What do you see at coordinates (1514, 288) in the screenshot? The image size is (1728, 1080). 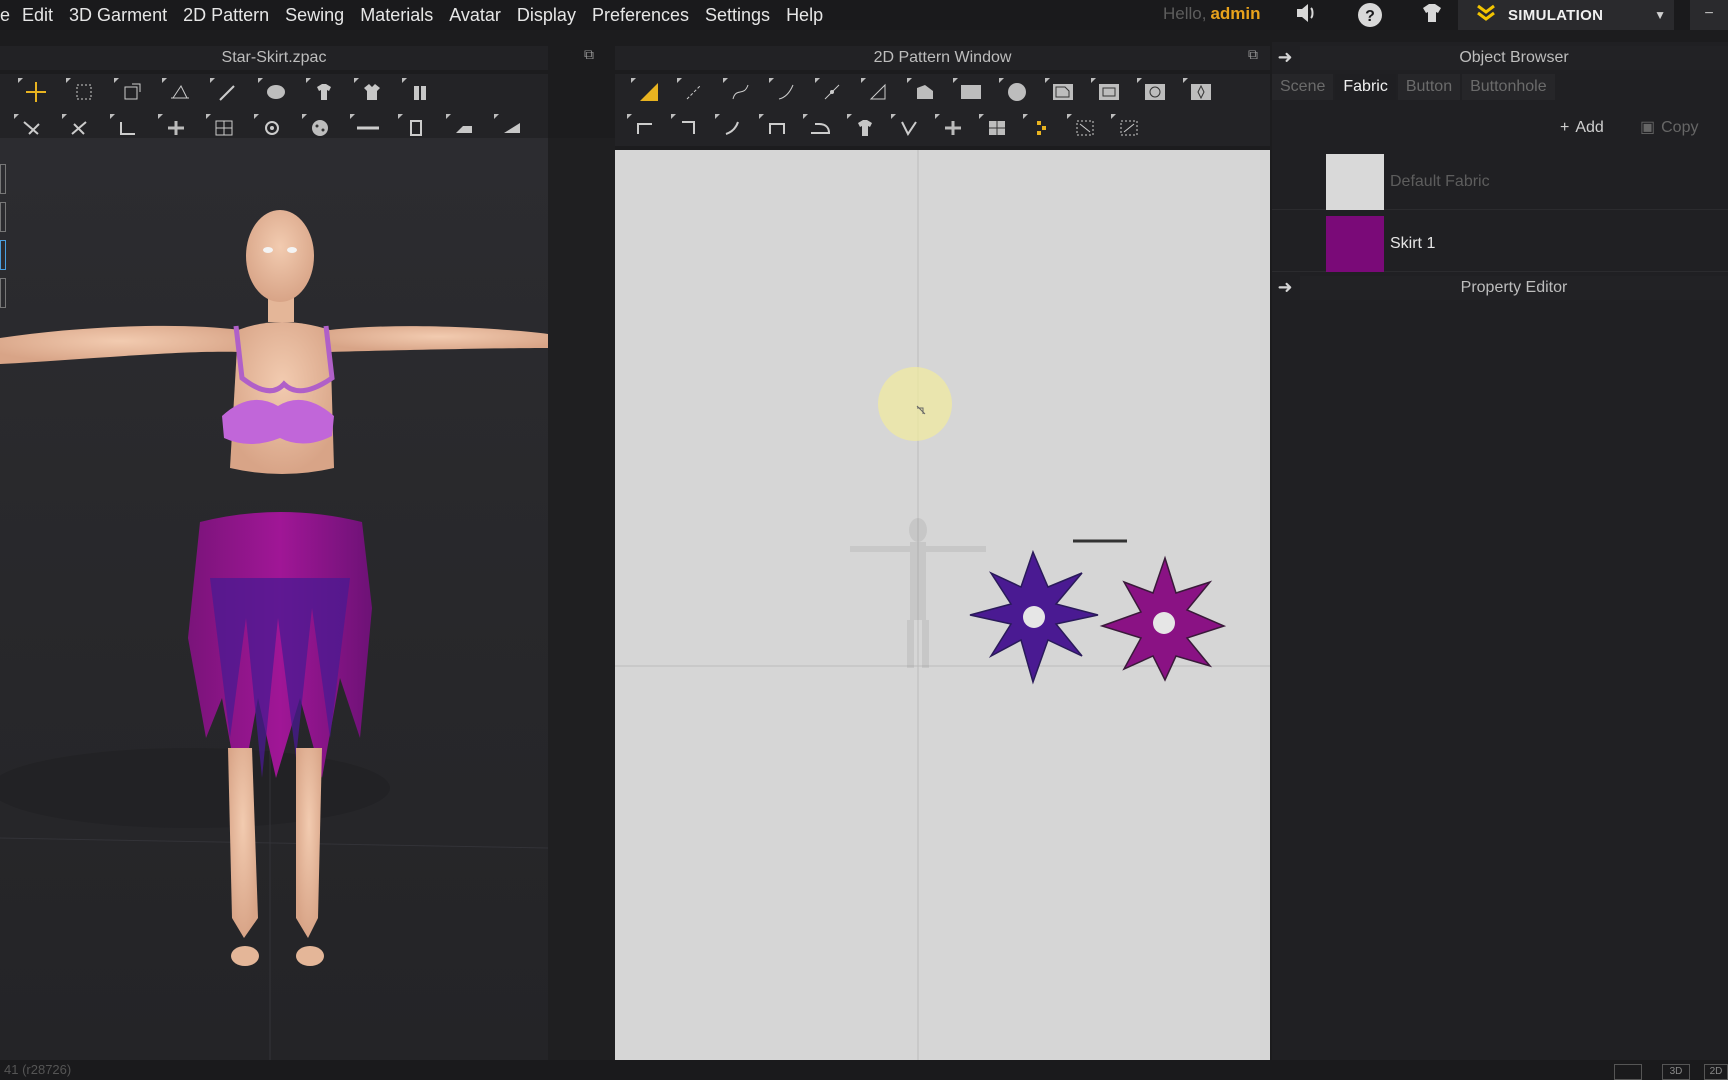 I see `property-editor-title: Property Editor` at bounding box center [1514, 288].